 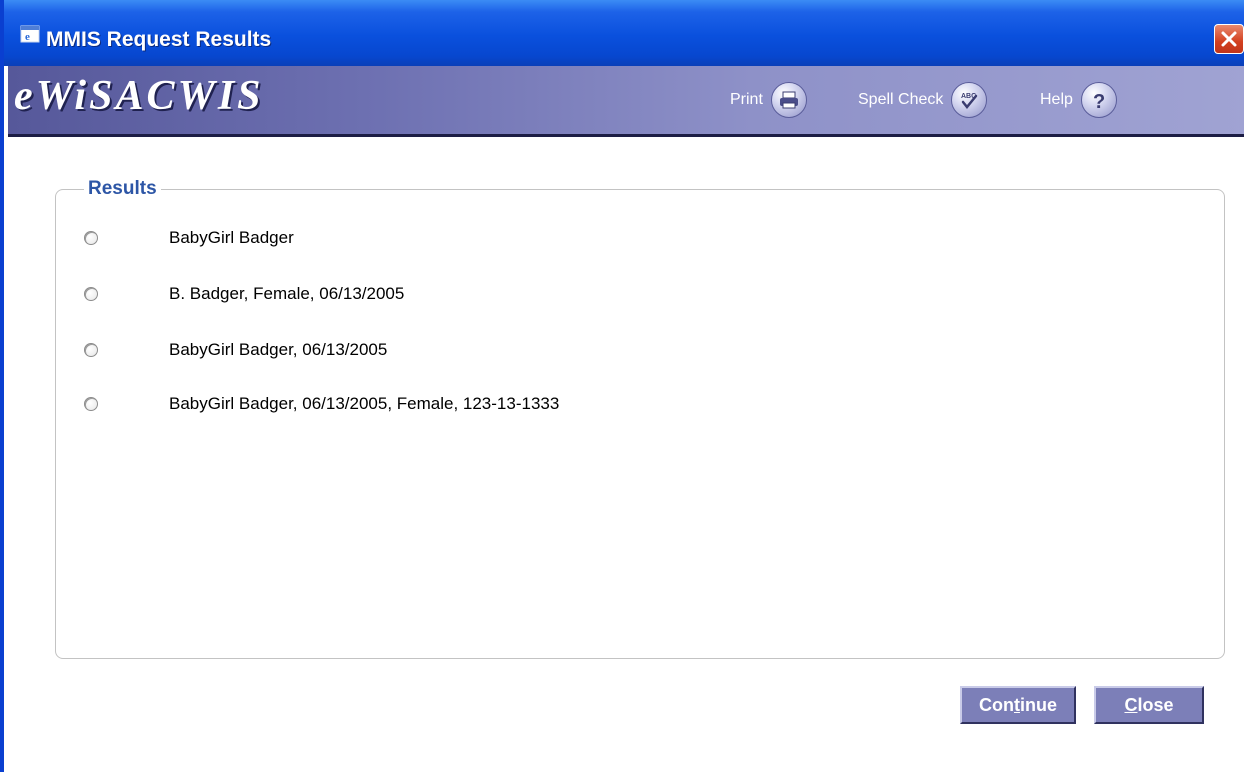 I want to click on result-label-3: BabyGirl Badger, 06/13/2005, so click(x=278, y=349).